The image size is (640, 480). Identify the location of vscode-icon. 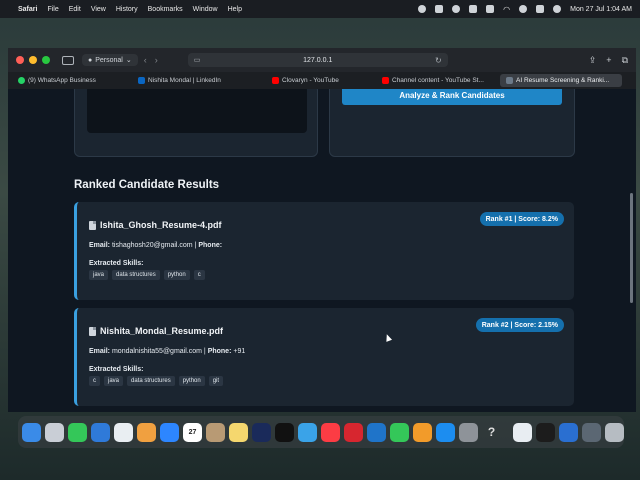
(376, 432).